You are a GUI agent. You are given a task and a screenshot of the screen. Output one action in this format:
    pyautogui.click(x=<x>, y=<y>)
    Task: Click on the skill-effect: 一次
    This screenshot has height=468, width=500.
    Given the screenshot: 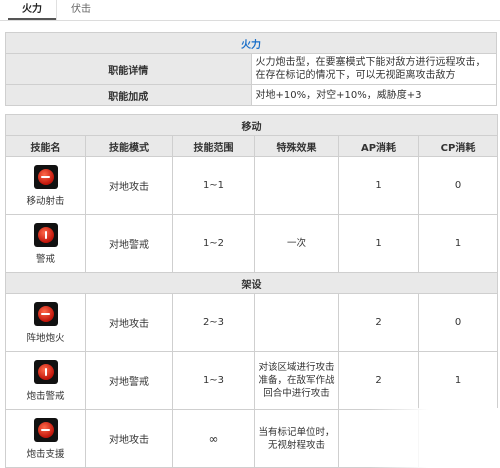 What is the action you would take?
    pyautogui.click(x=296, y=243)
    